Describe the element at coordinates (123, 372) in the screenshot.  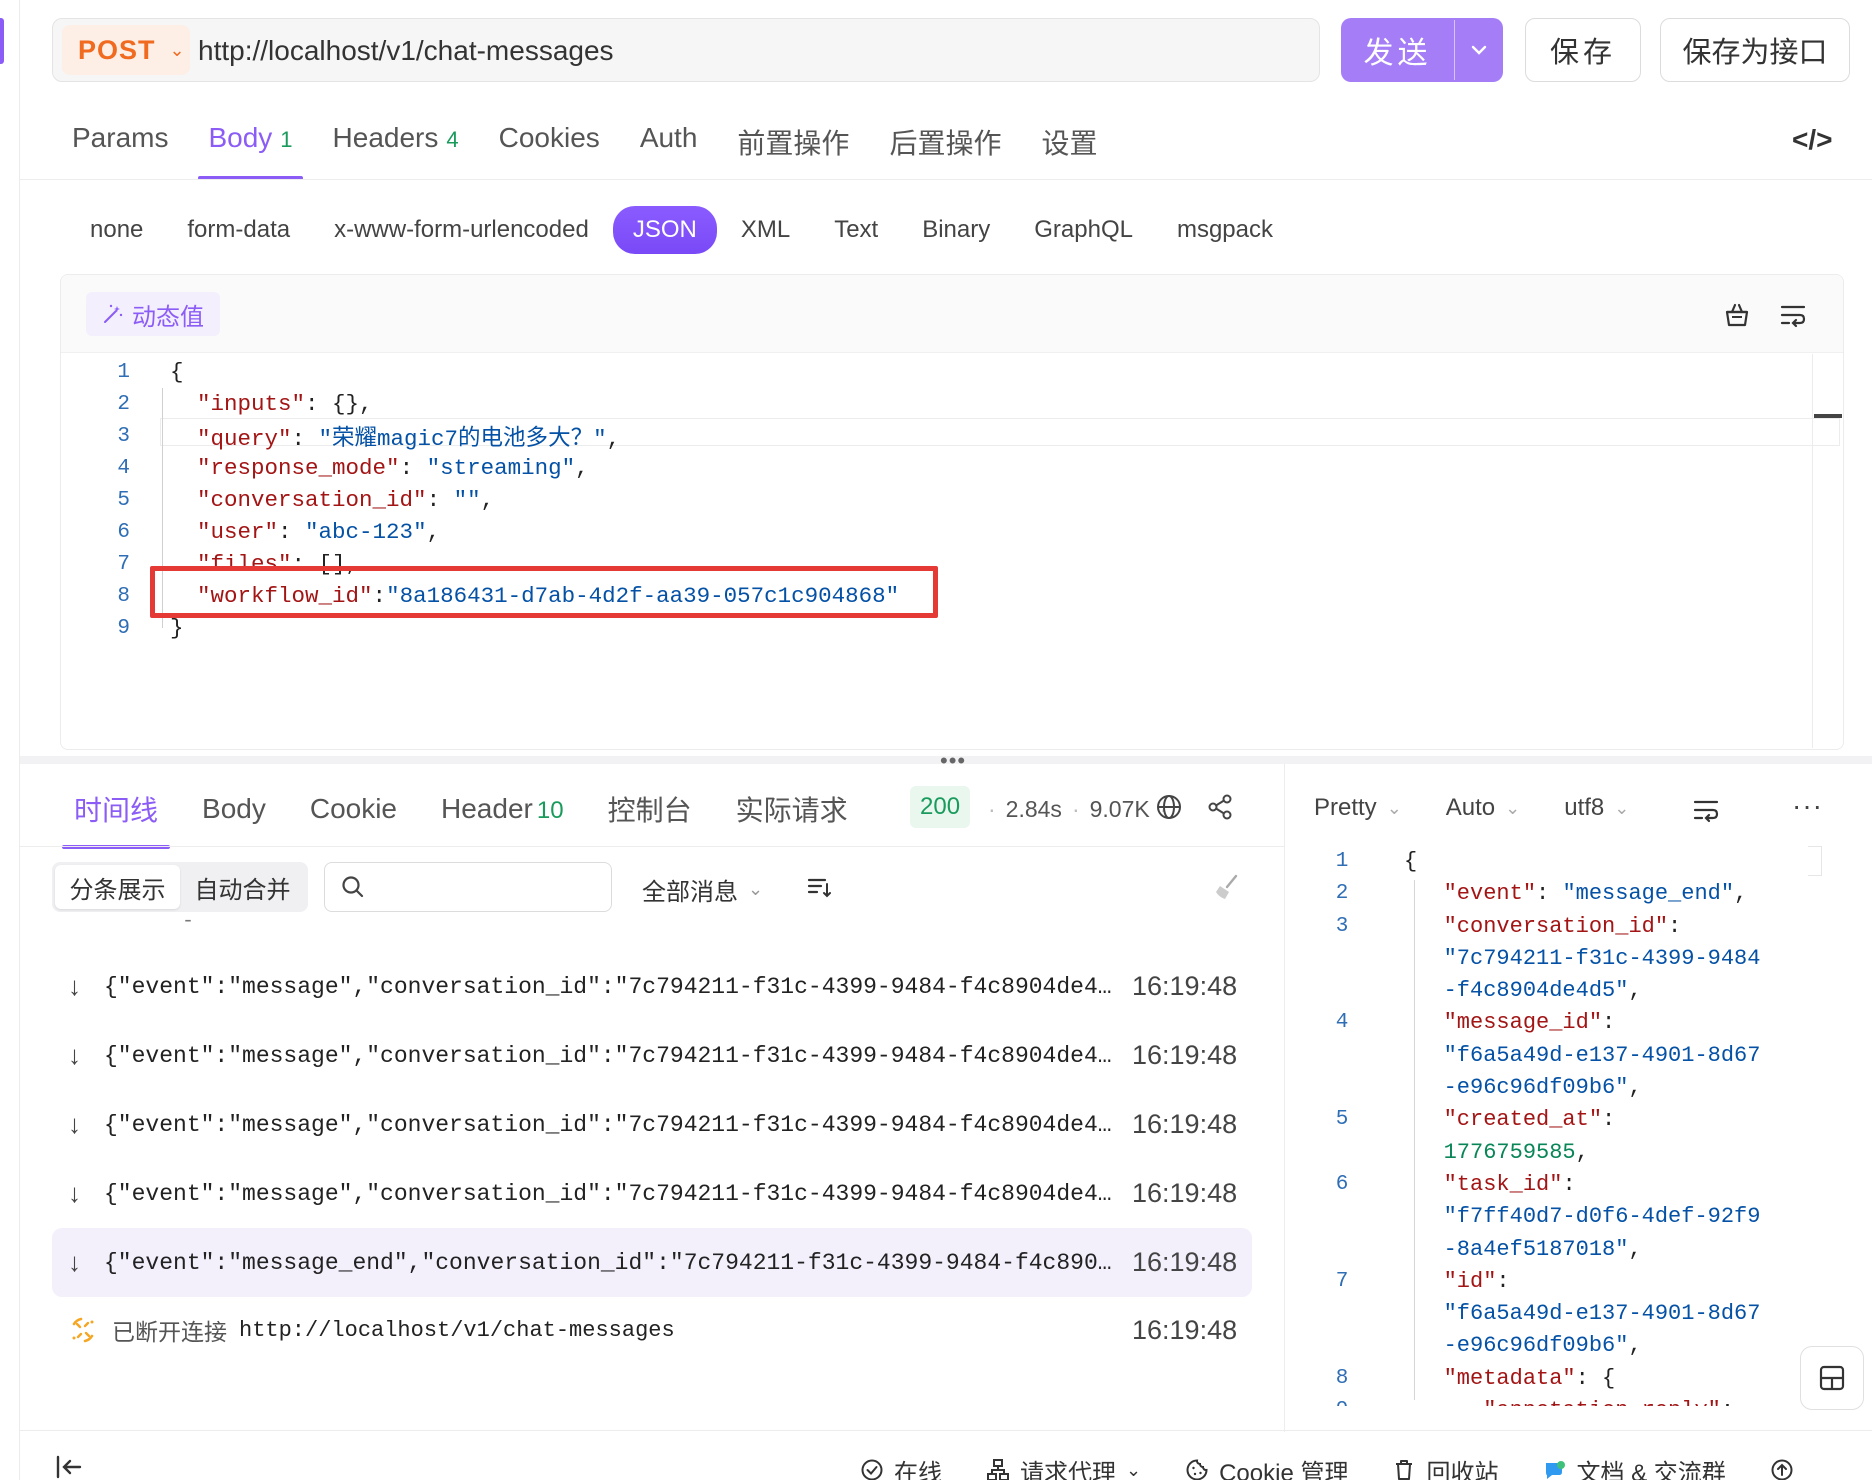
I see `line-number: 1` at that location.